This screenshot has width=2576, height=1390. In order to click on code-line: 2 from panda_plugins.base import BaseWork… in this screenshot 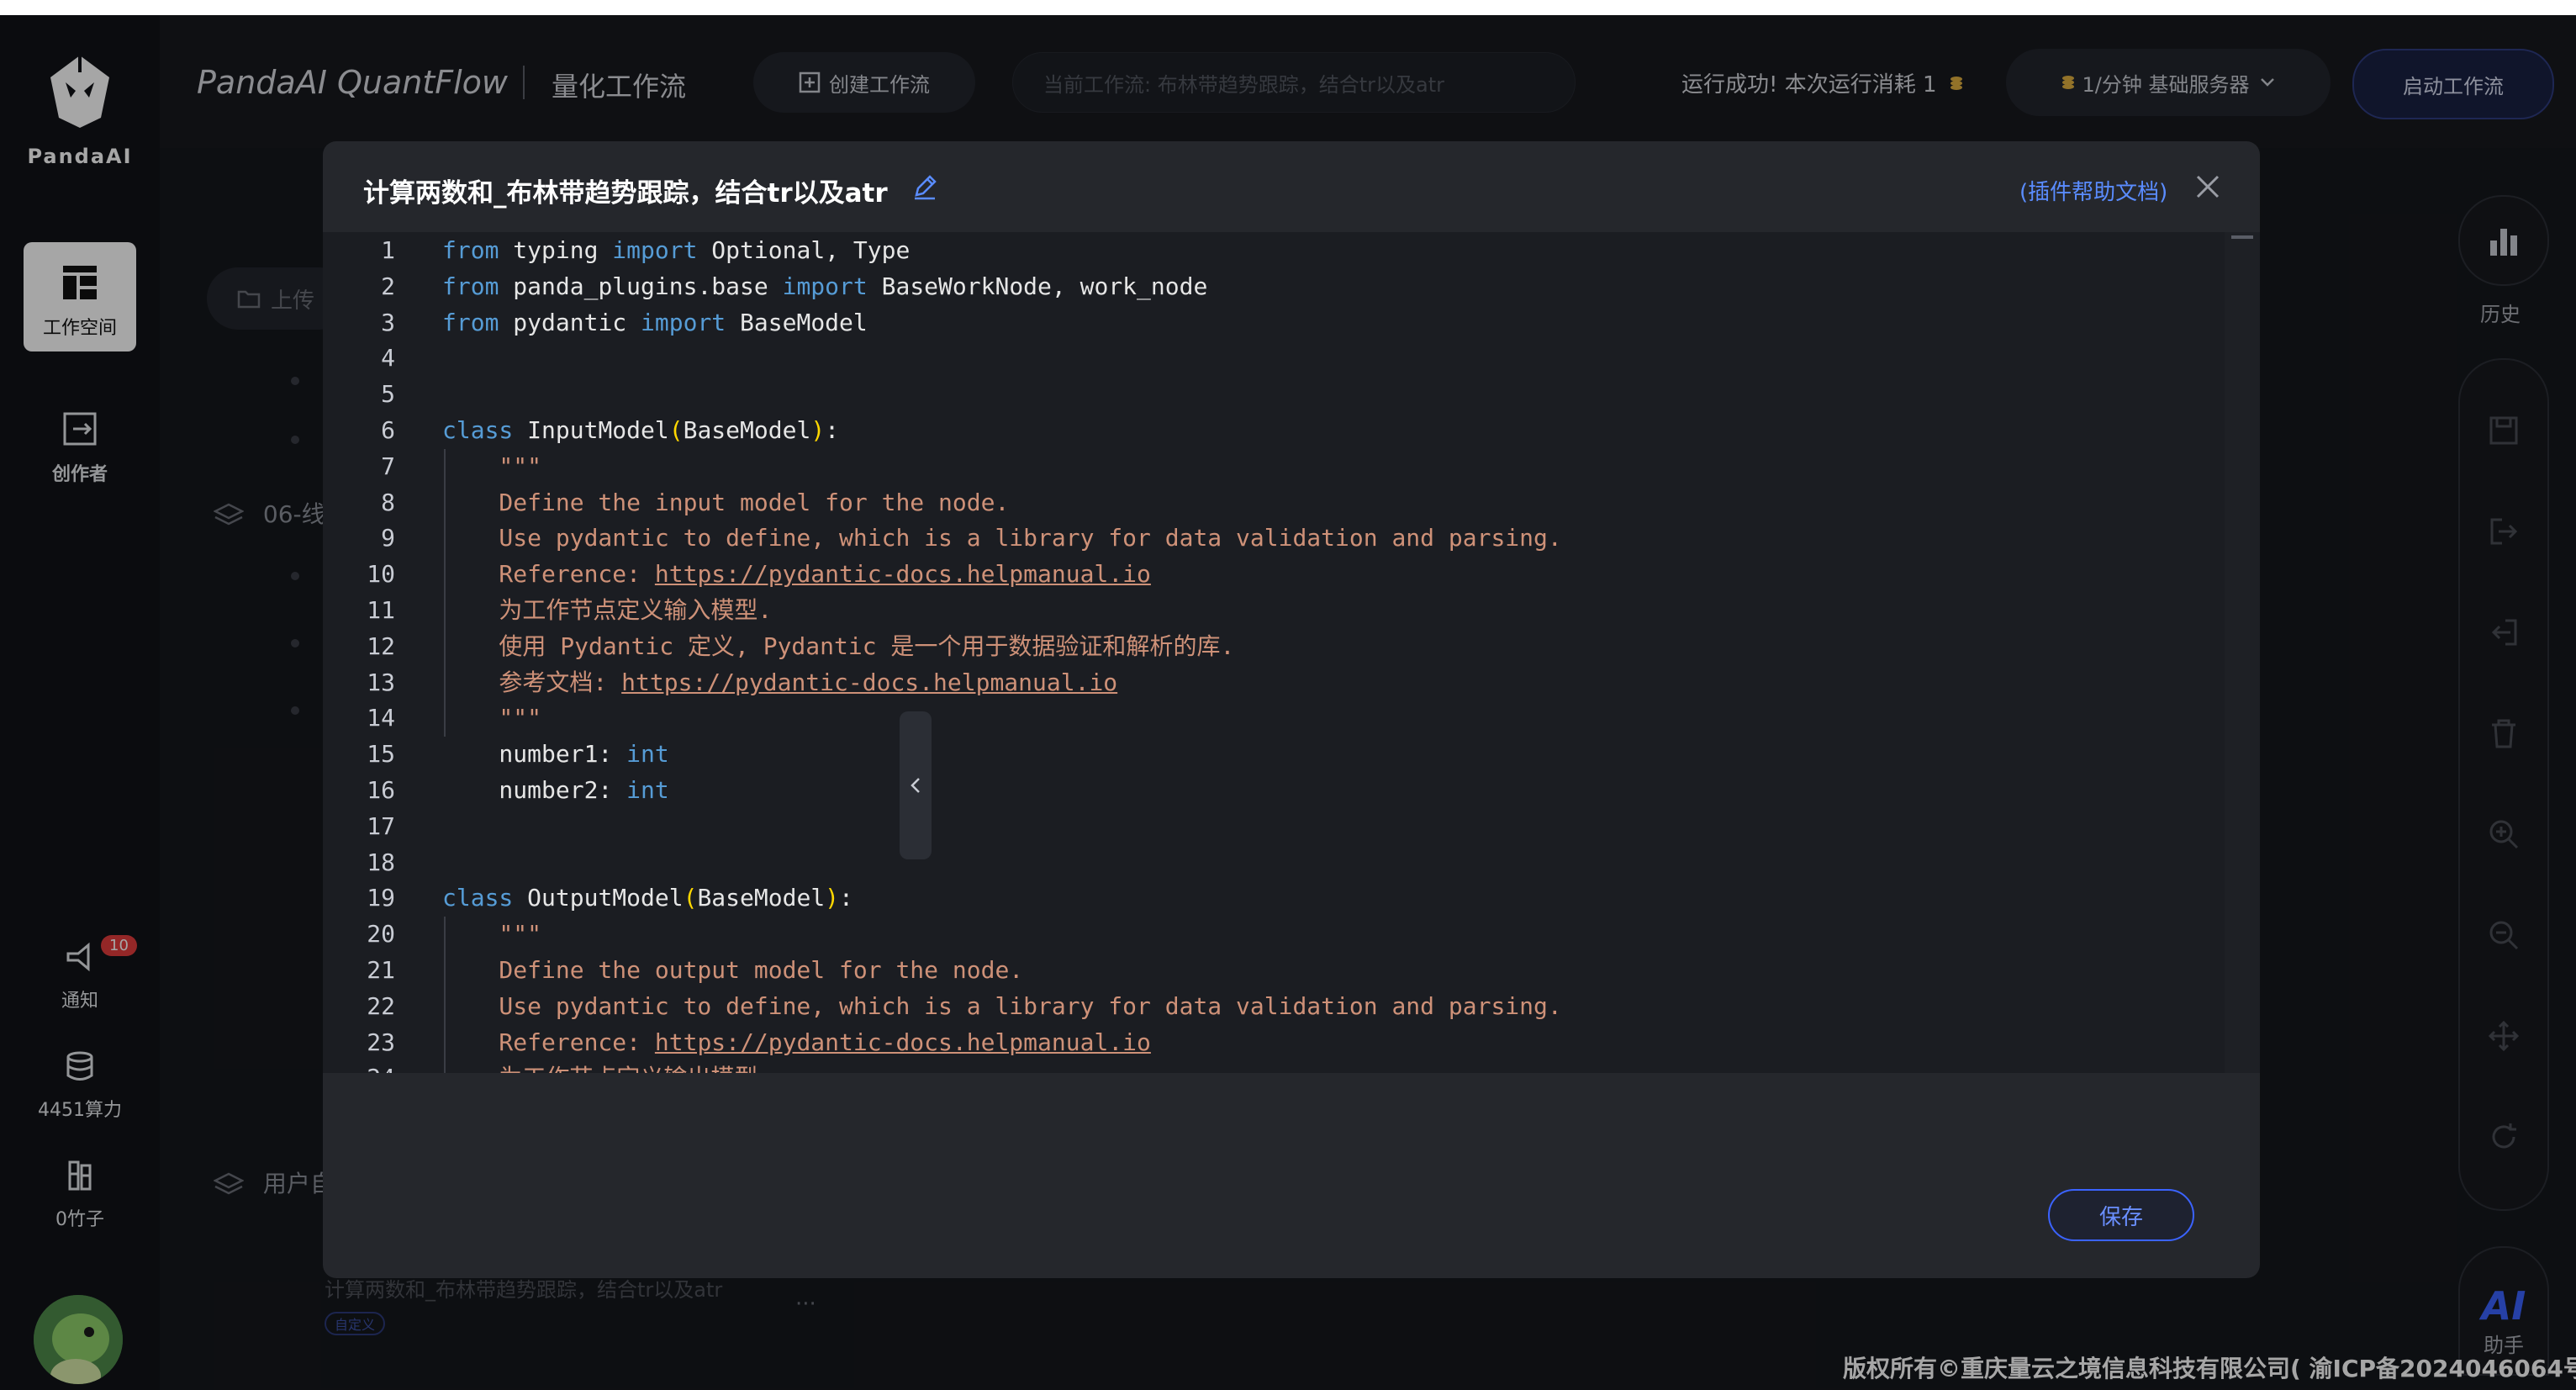, I will do `click(1274, 286)`.